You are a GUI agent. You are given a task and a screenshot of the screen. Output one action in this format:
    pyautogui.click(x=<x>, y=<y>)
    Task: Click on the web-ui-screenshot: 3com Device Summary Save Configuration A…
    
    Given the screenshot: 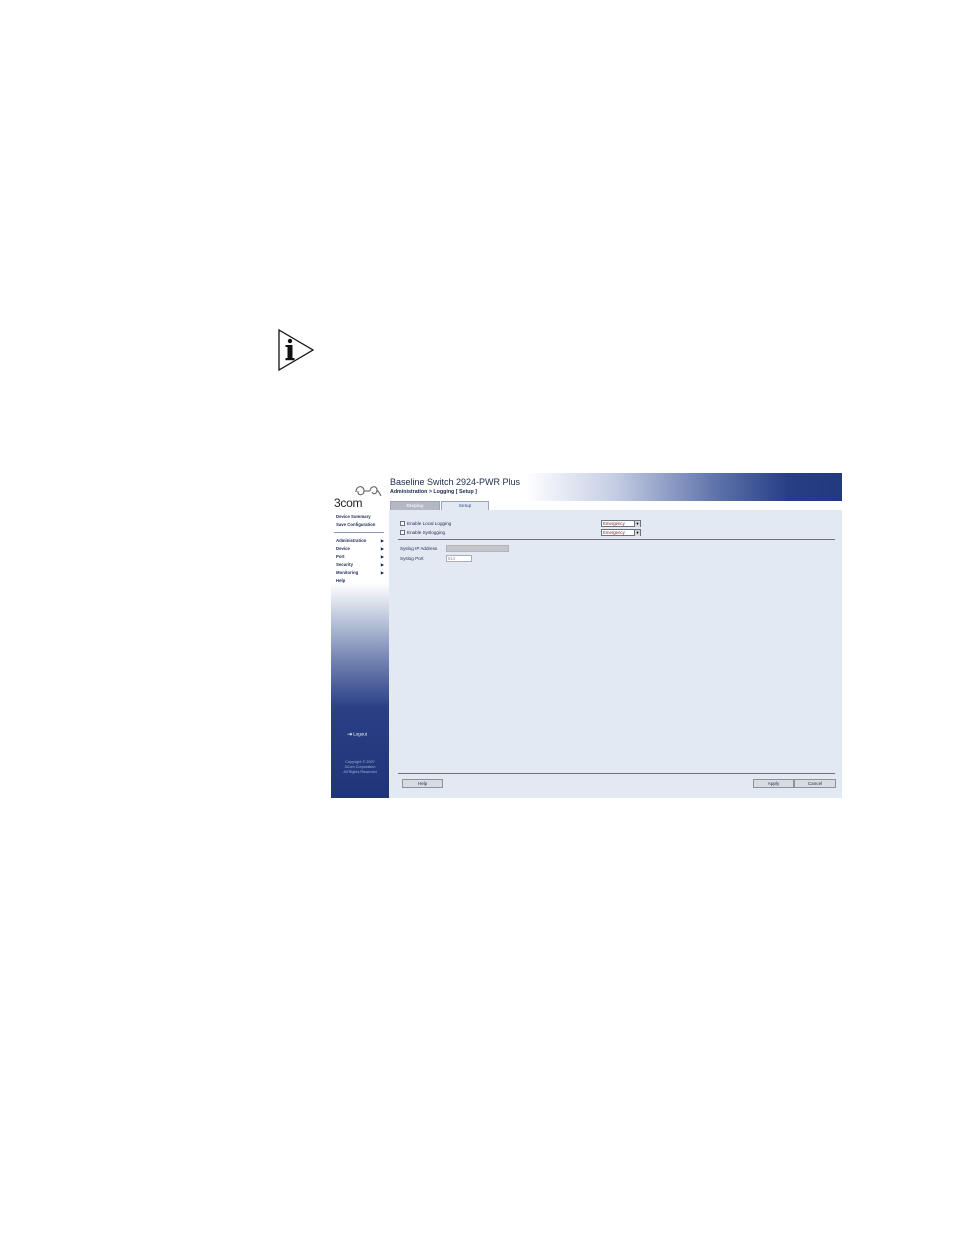 What is the action you would take?
    pyautogui.click(x=586, y=635)
    